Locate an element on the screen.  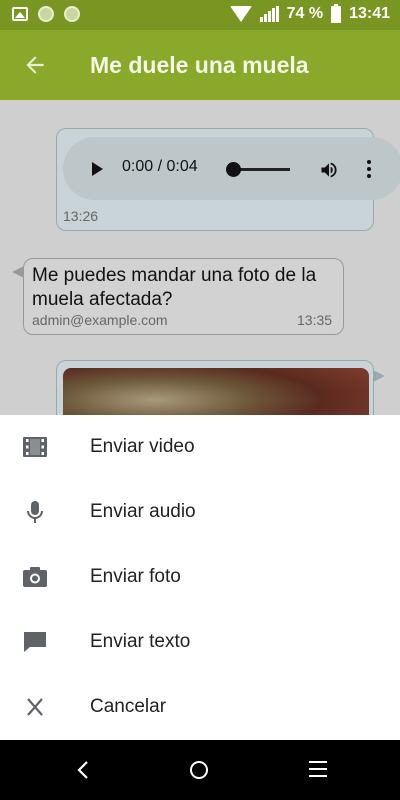
back-arrow-icon is located at coordinates (35, 65).